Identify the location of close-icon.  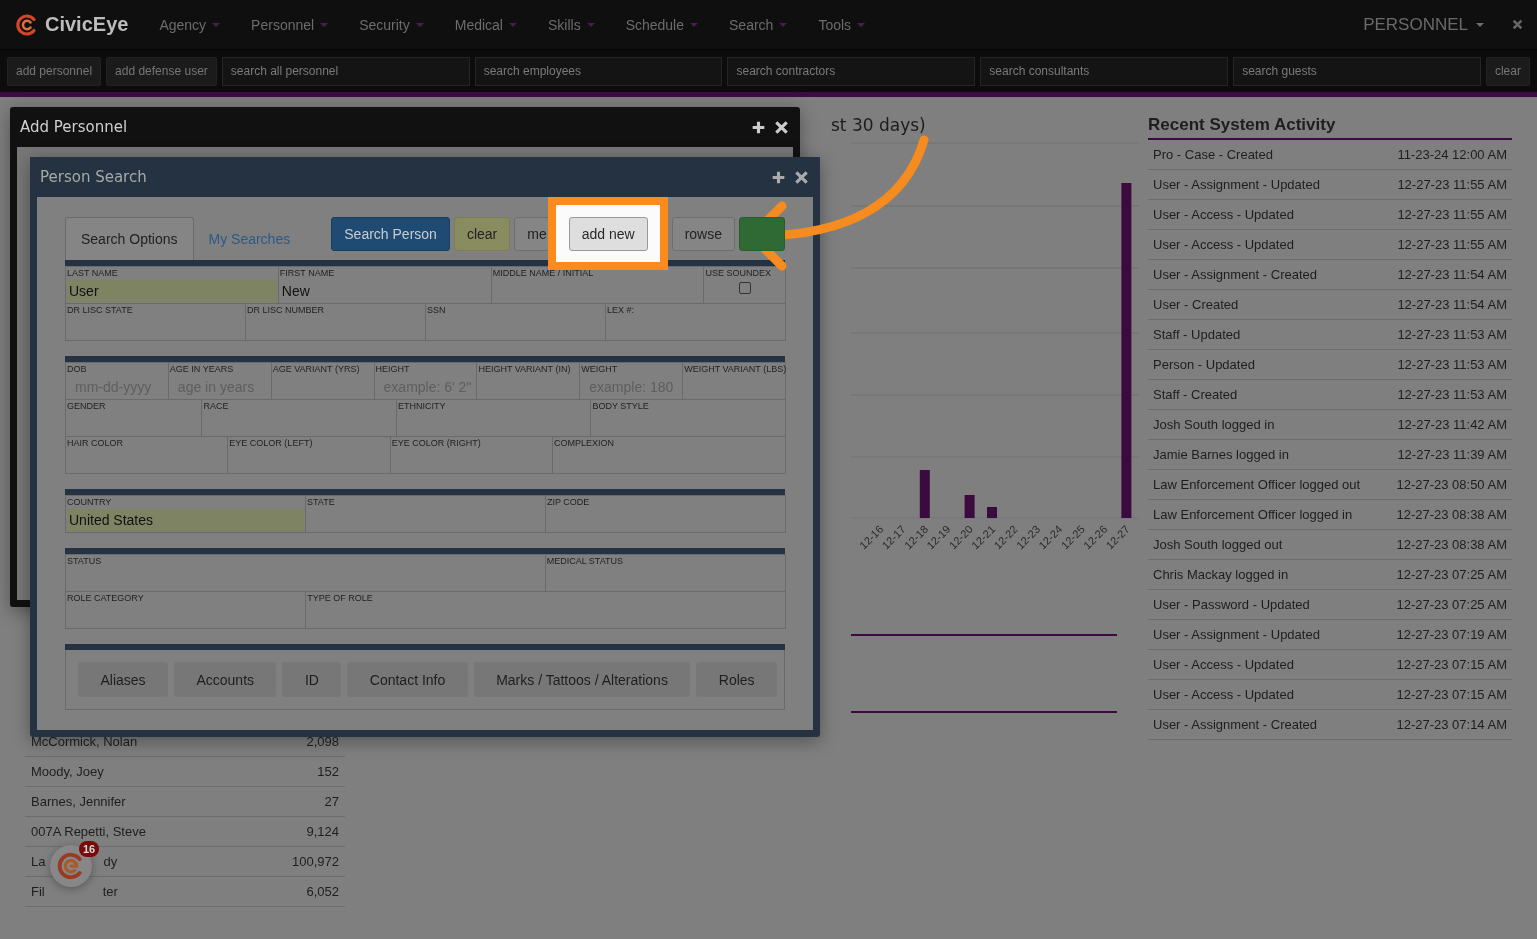
(801, 177).